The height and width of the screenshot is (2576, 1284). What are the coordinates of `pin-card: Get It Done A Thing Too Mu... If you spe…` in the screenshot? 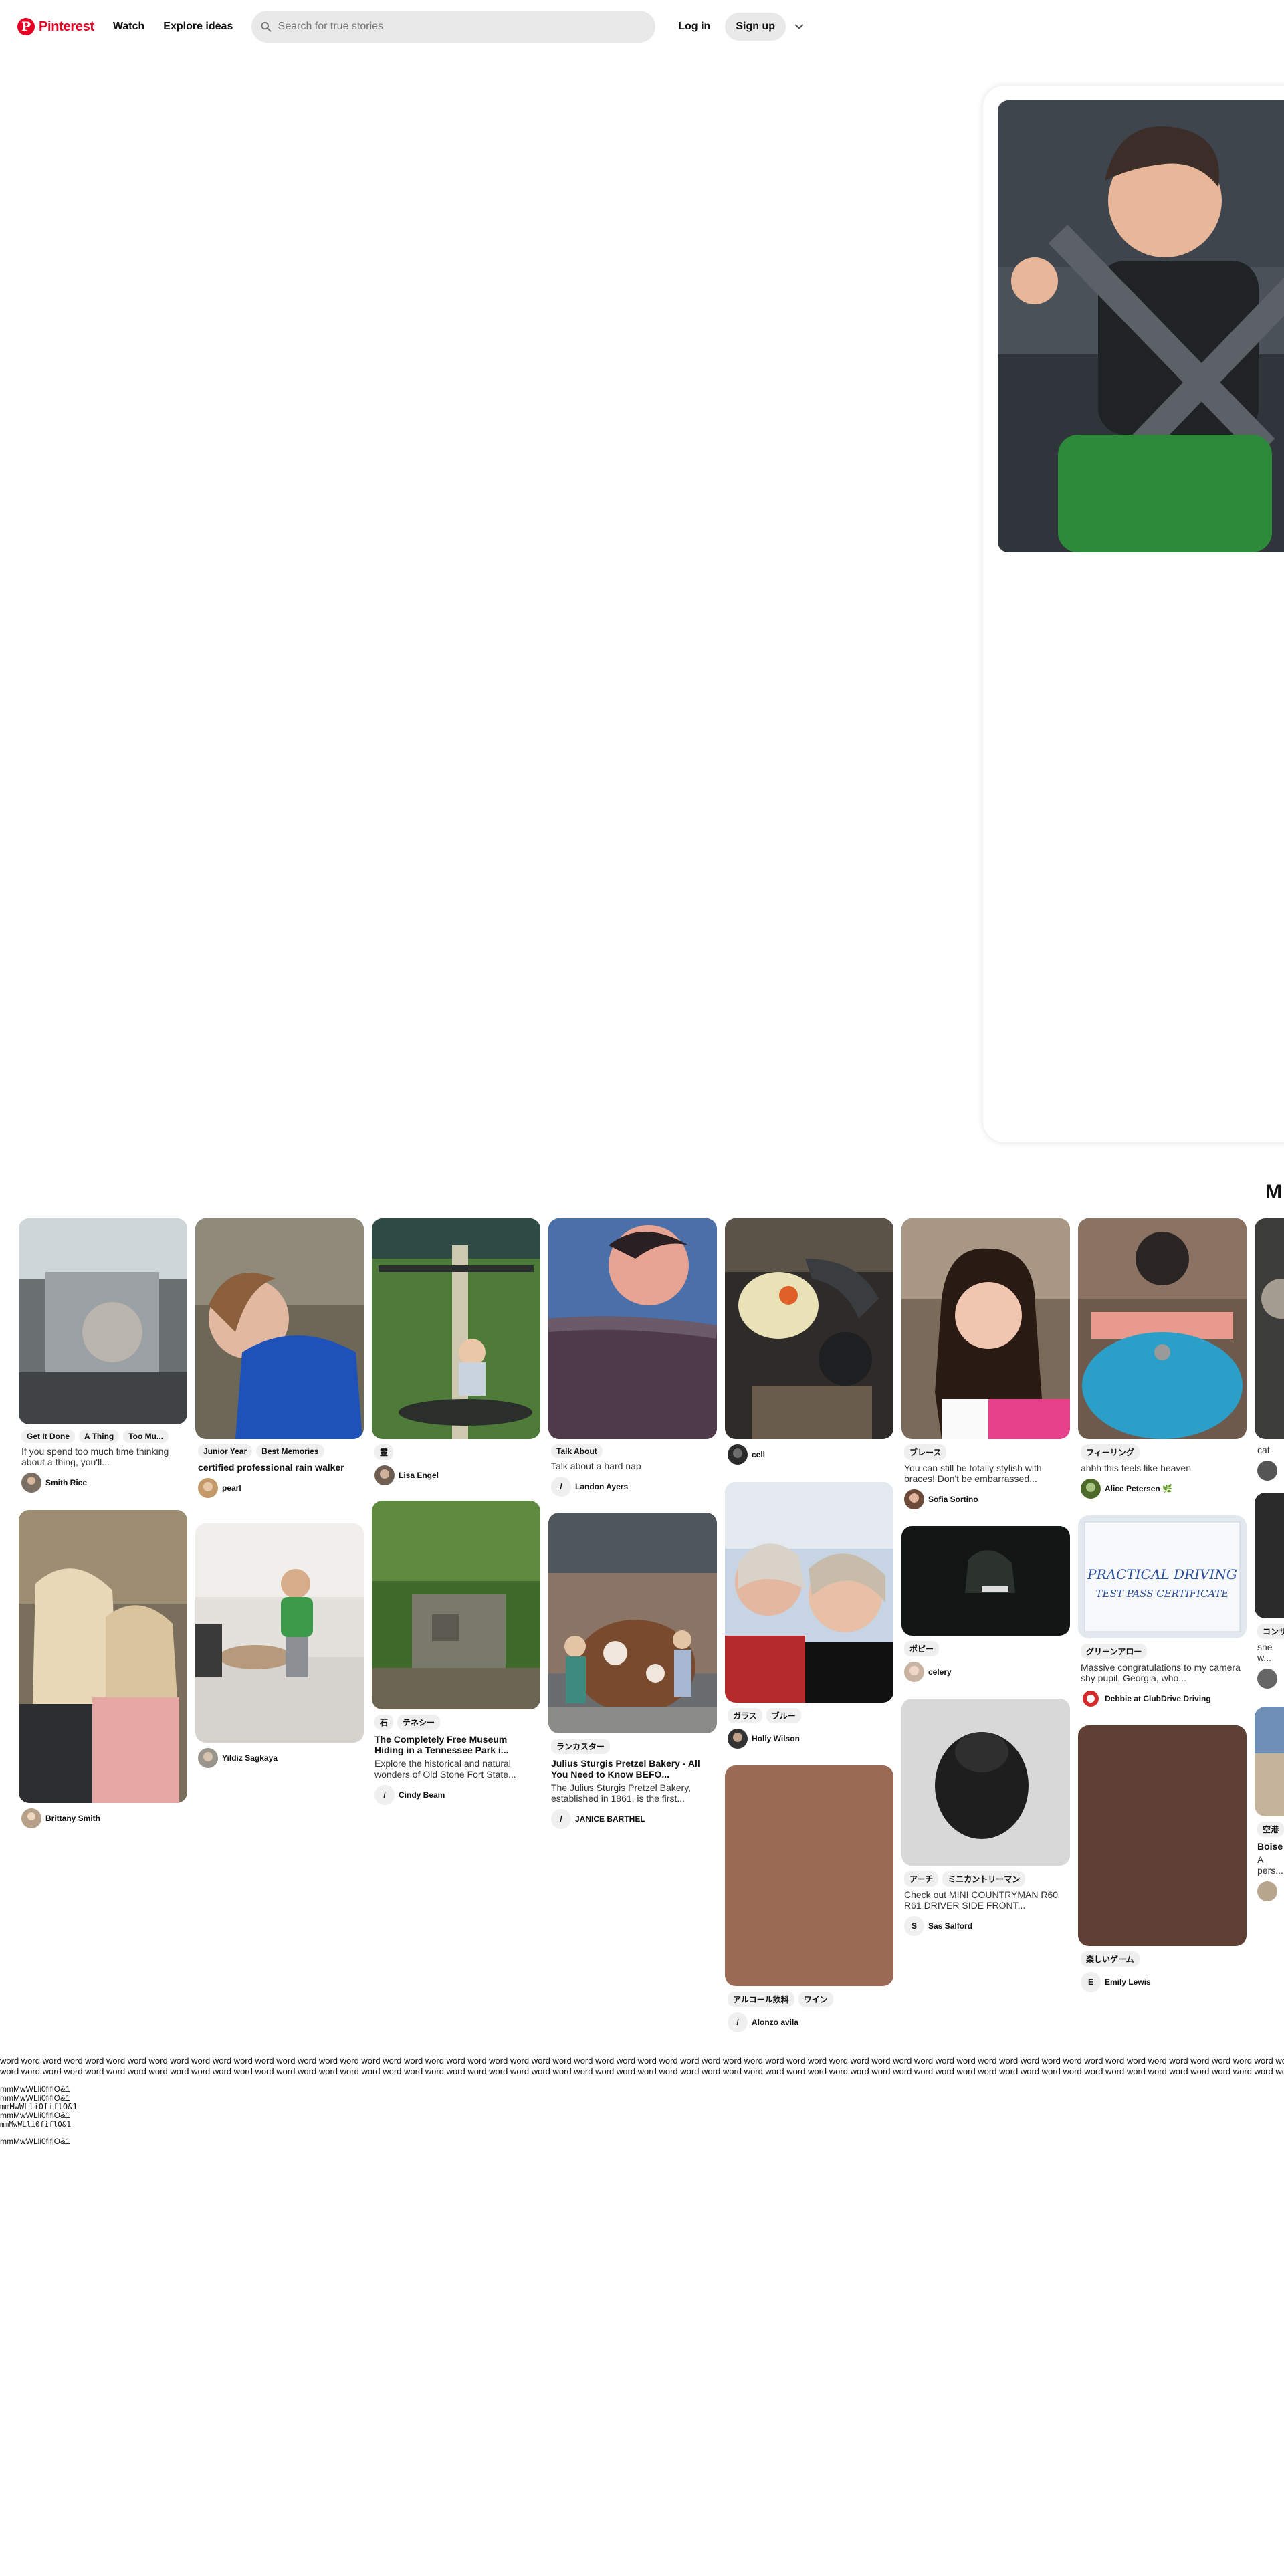 It's located at (103, 1355).